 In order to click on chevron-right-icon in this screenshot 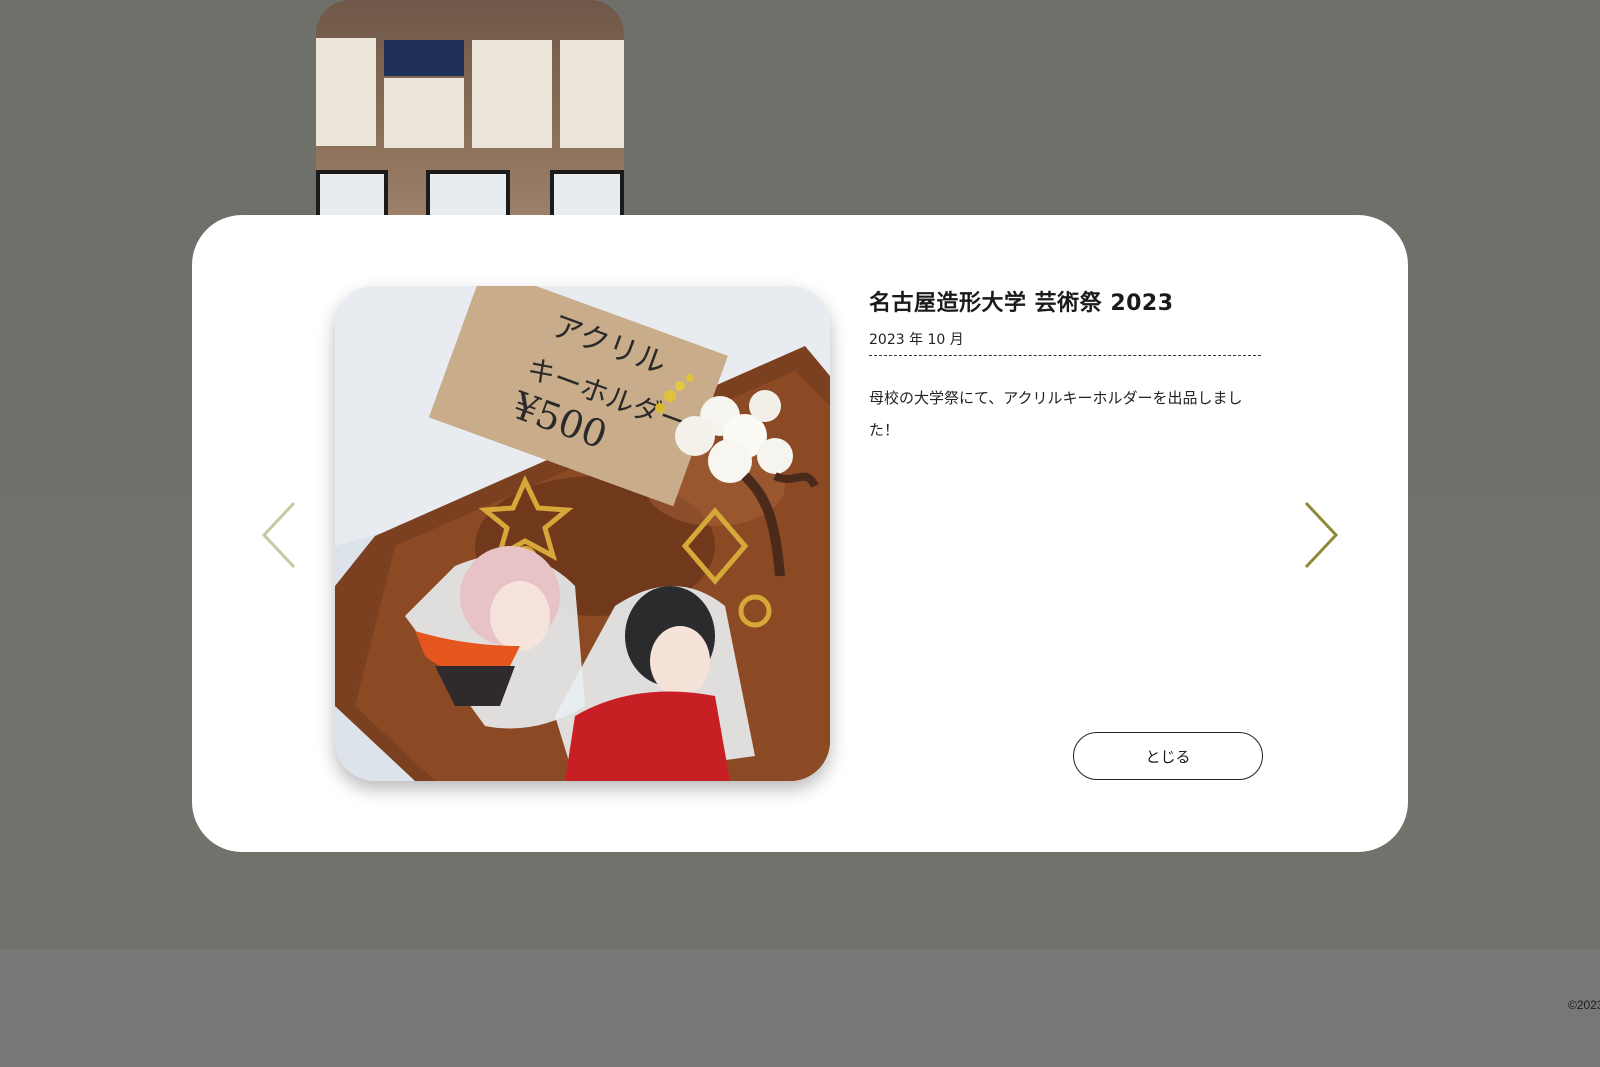, I will do `click(1321, 535)`.